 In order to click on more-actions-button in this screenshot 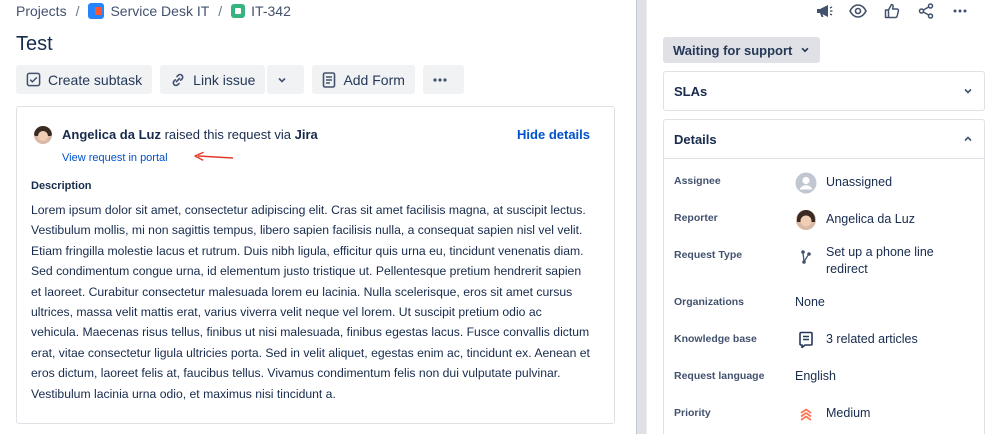, I will do `click(443, 79)`.